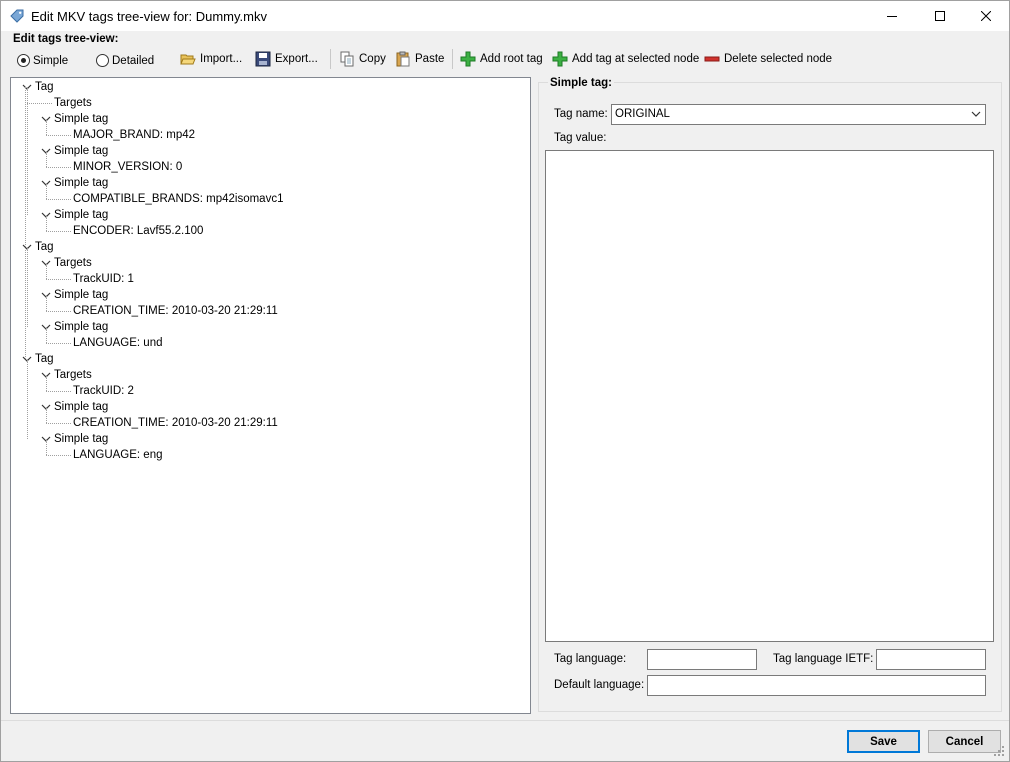  I want to click on detailed-radio-label: Detailed, so click(133, 60).